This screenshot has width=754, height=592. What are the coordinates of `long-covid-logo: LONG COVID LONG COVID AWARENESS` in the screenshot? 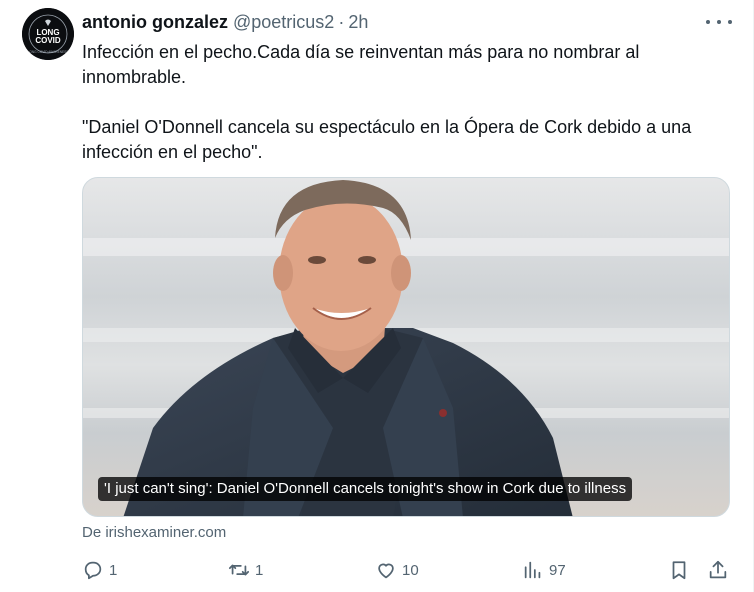 It's located at (48, 34).